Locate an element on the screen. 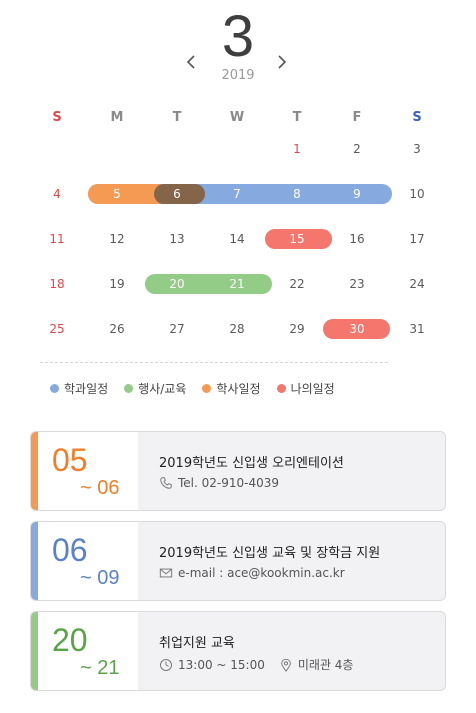  day-cell: 20 is located at coordinates (177, 284).